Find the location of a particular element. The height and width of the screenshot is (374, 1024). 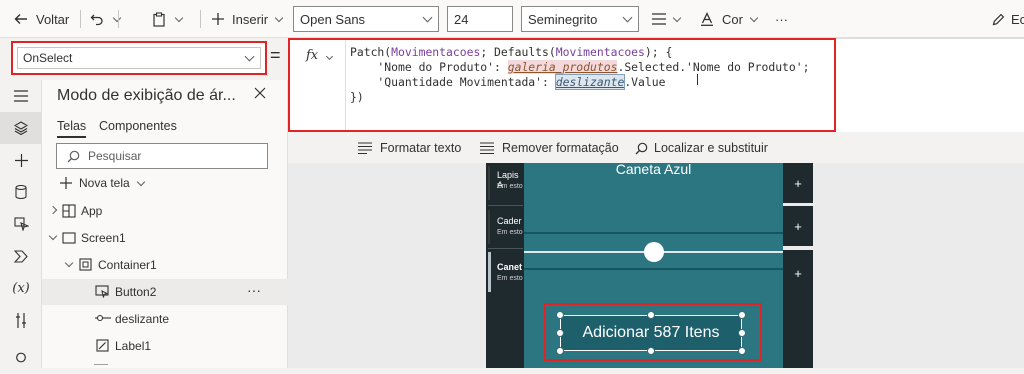

insert-label: Inserir is located at coordinates (250, 19).